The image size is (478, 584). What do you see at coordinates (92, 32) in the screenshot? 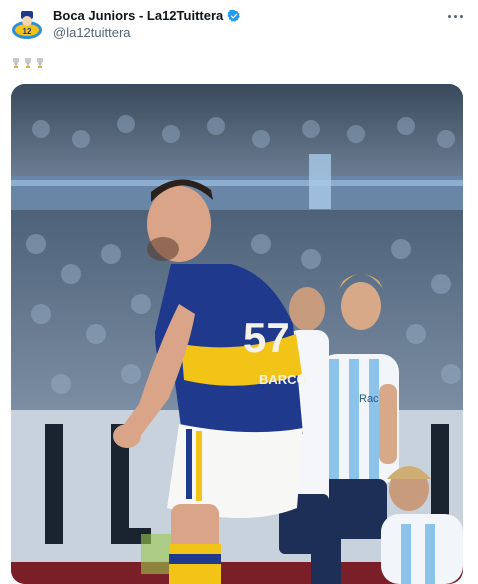
I see `handle: @la12tuittera` at bounding box center [92, 32].